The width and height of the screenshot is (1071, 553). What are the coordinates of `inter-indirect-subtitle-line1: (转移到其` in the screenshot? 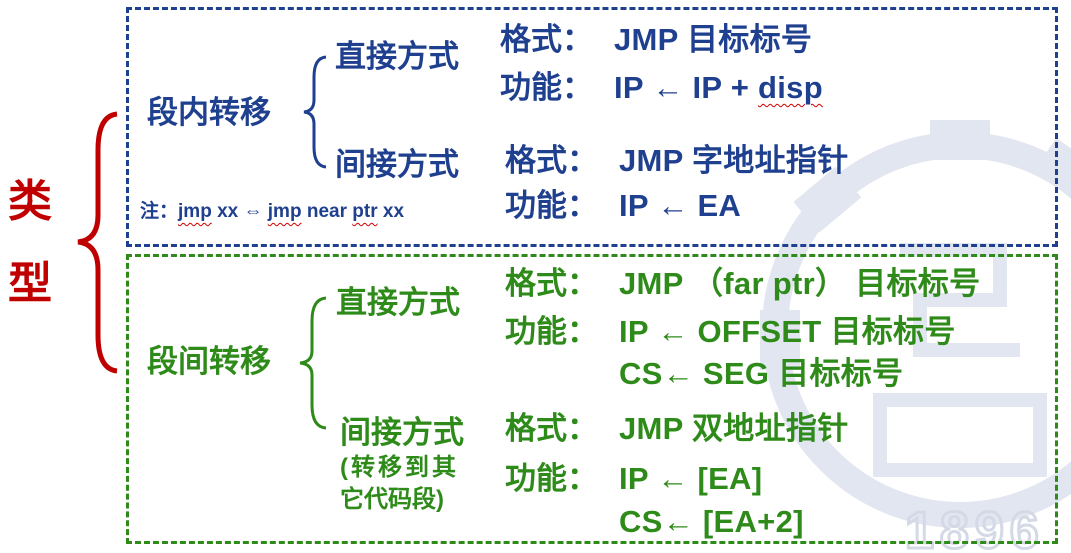 It's located at (399, 467).